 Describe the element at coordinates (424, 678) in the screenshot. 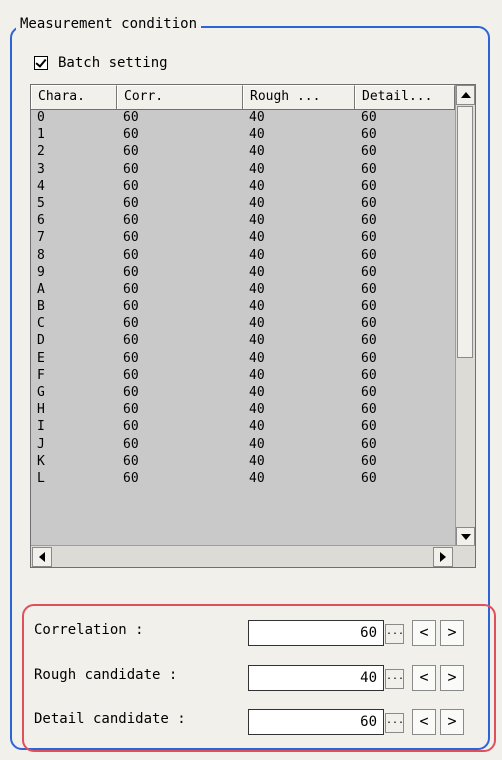

I see `rough-candidate-decrease-button: <` at that location.